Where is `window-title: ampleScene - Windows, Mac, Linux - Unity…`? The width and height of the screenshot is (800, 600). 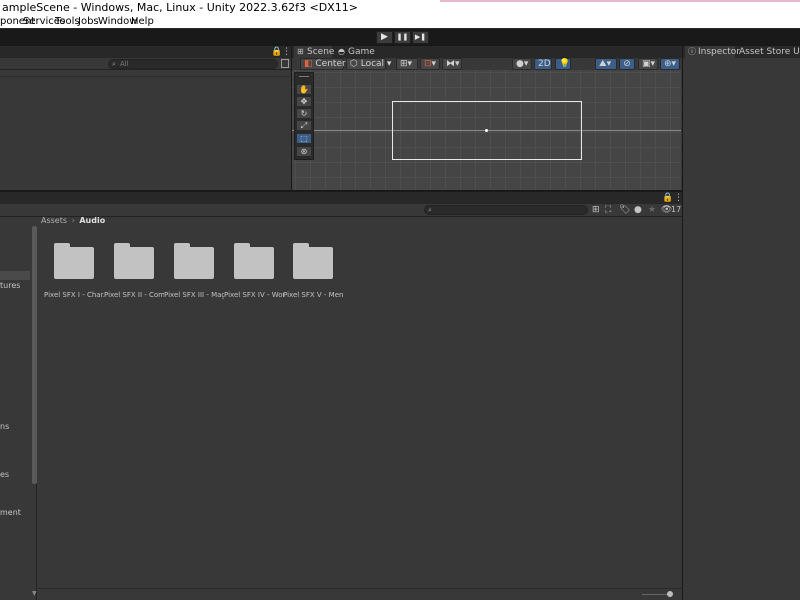
window-title: ampleScene - Windows, Mac, Linux - Unity… is located at coordinates (180, 7).